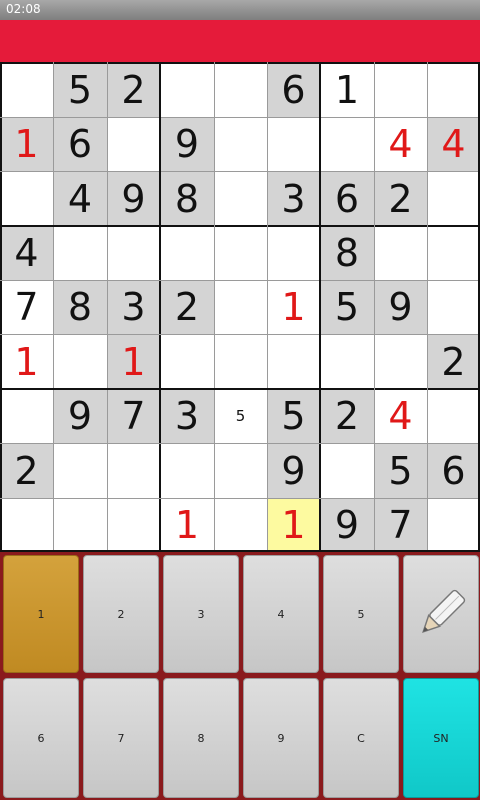  What do you see at coordinates (26, 307) in the screenshot?
I see `board-cell-r5c1: 7` at bounding box center [26, 307].